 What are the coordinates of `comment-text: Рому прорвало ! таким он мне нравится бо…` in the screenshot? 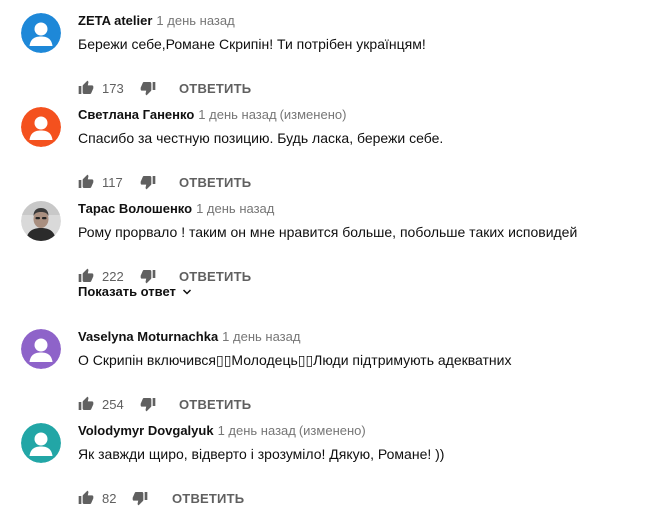 It's located at (328, 232).